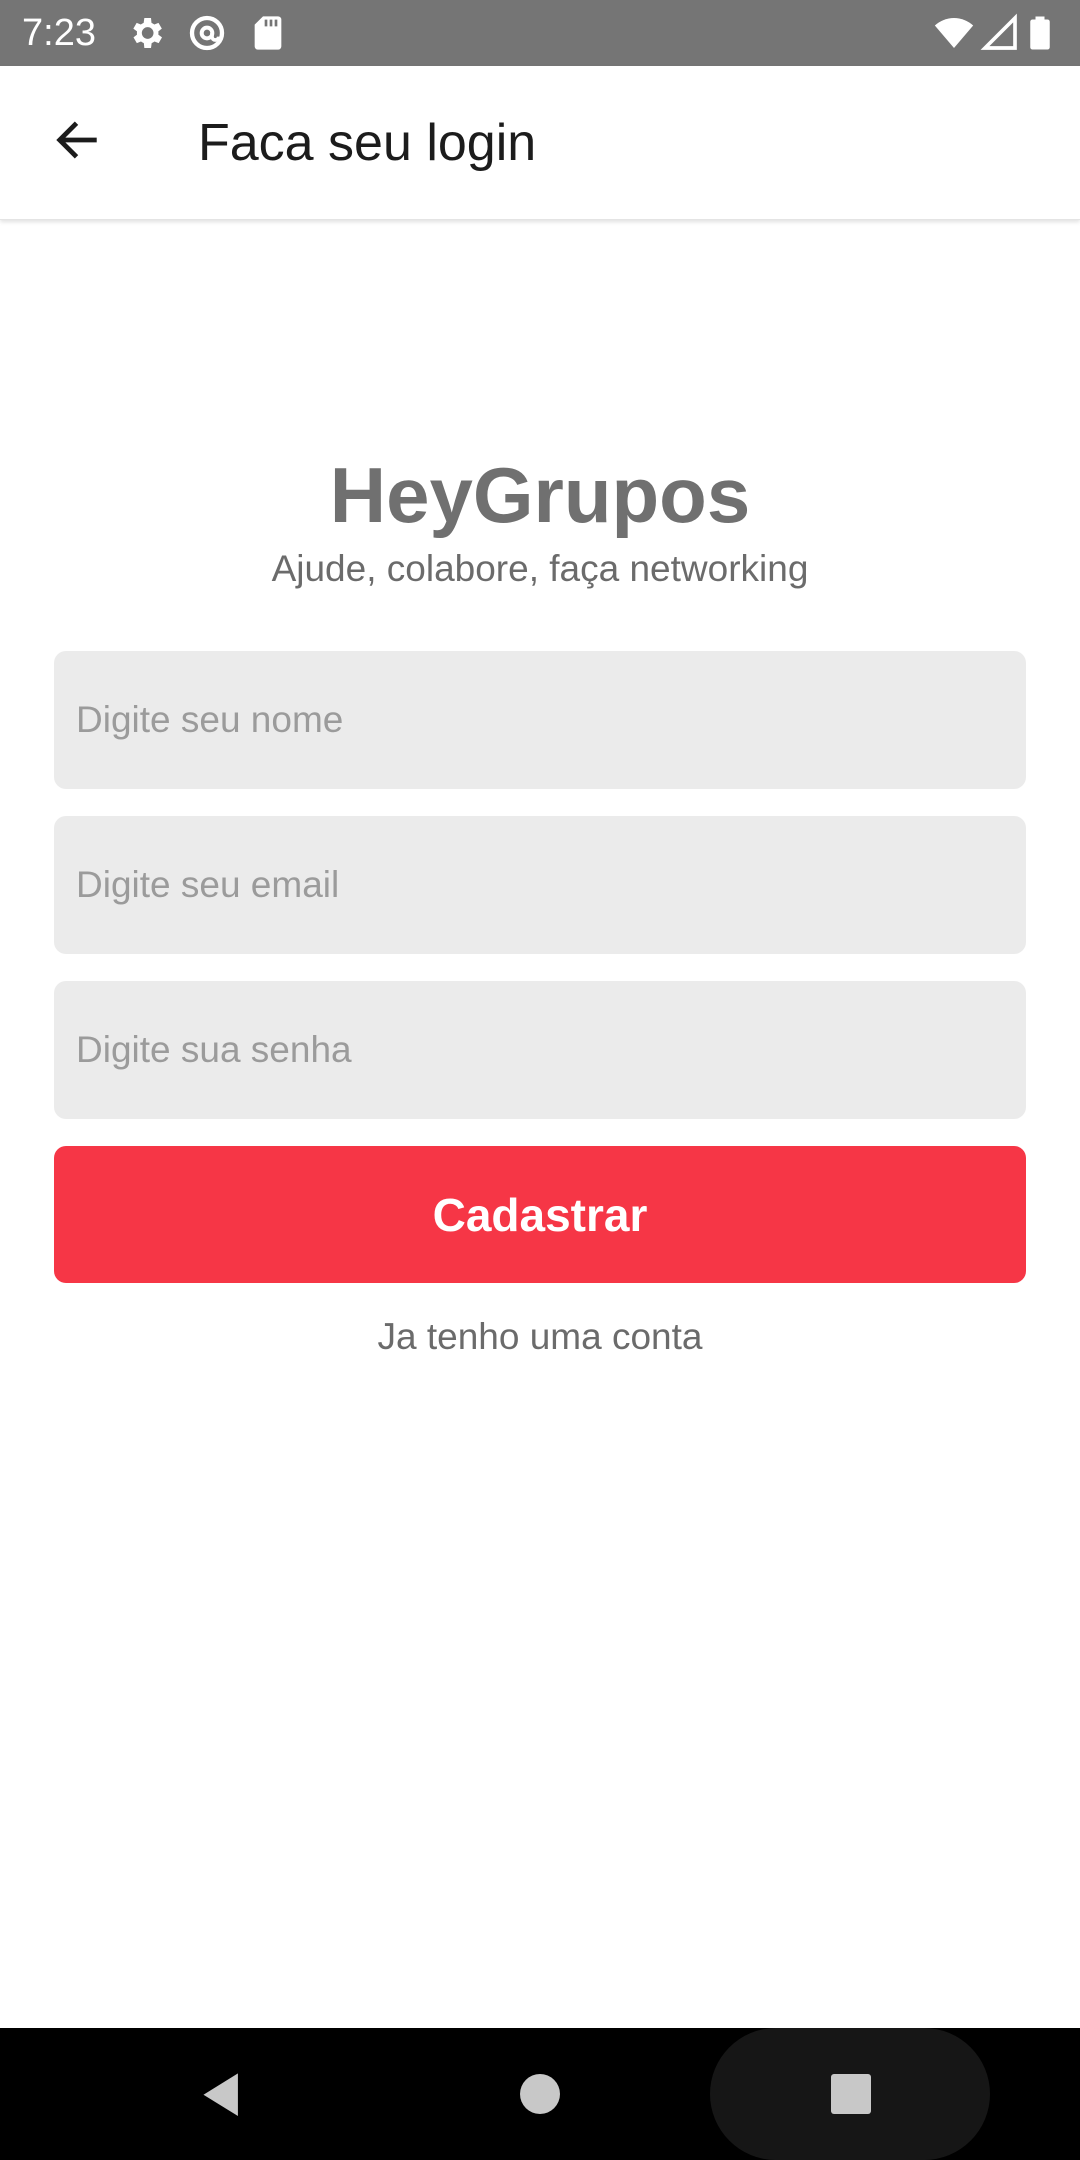  I want to click on page-title: Faca seu login, so click(367, 143).